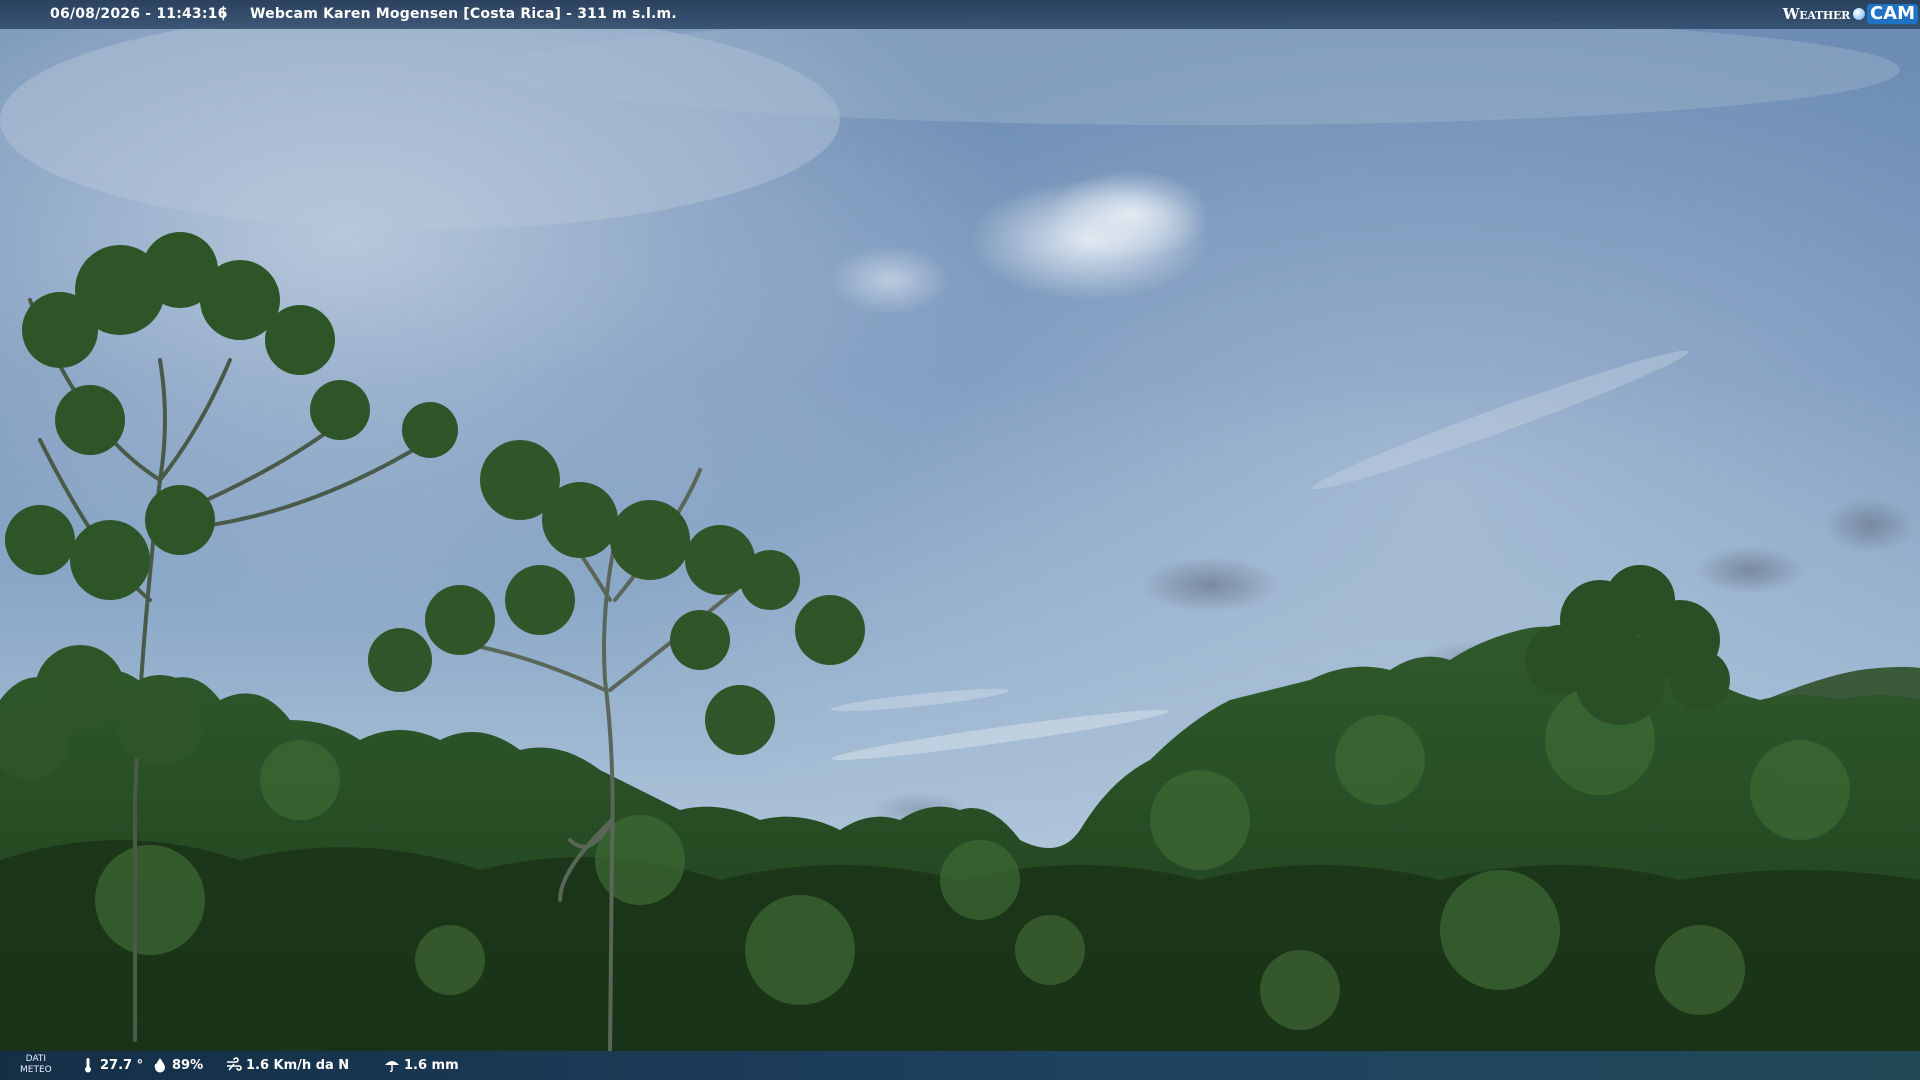  Describe the element at coordinates (1892, 14) in the screenshot. I see `logo-cam-text: CAM` at that location.